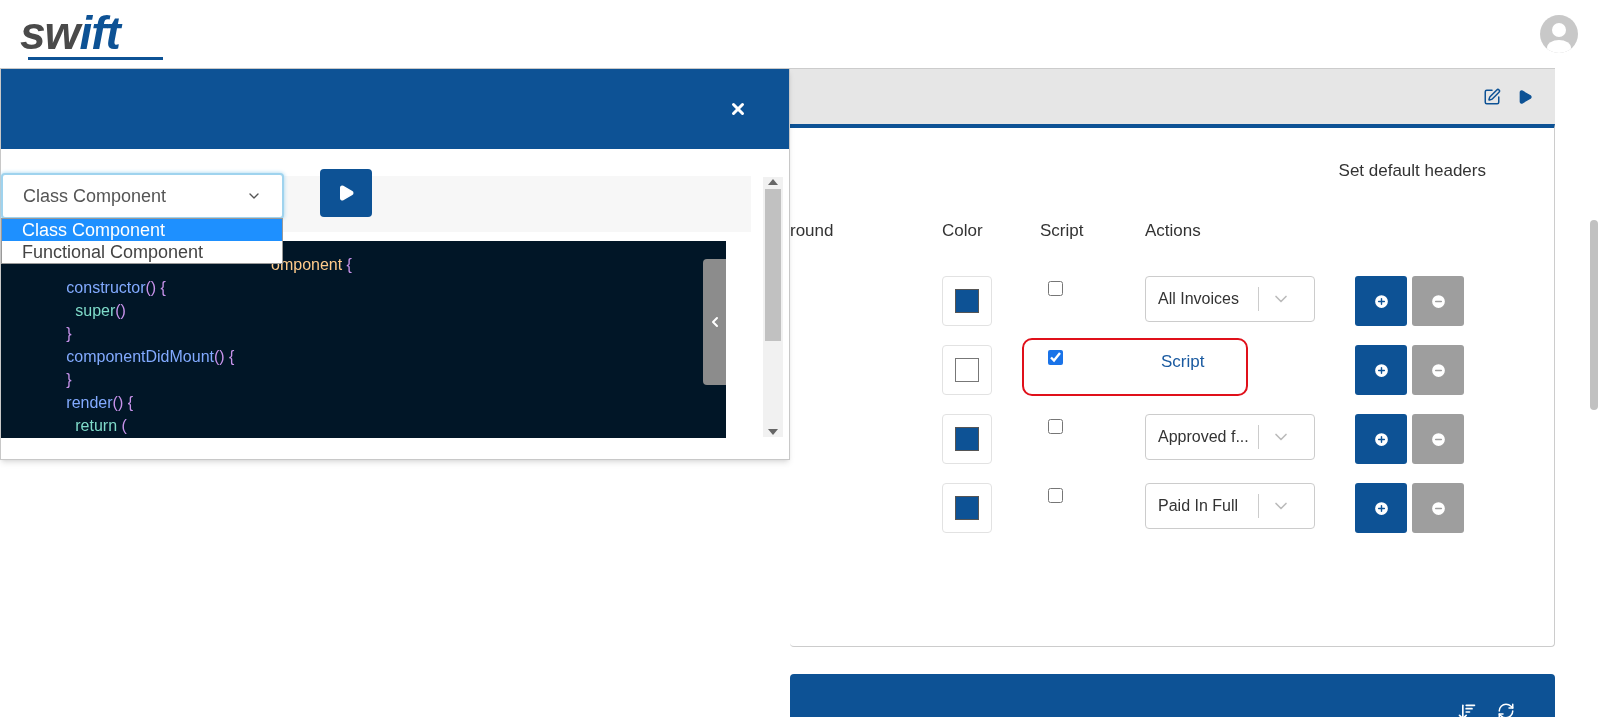 This screenshot has height=717, width=1600. What do you see at coordinates (142, 196) in the screenshot?
I see `component-type-select: Class Component` at bounding box center [142, 196].